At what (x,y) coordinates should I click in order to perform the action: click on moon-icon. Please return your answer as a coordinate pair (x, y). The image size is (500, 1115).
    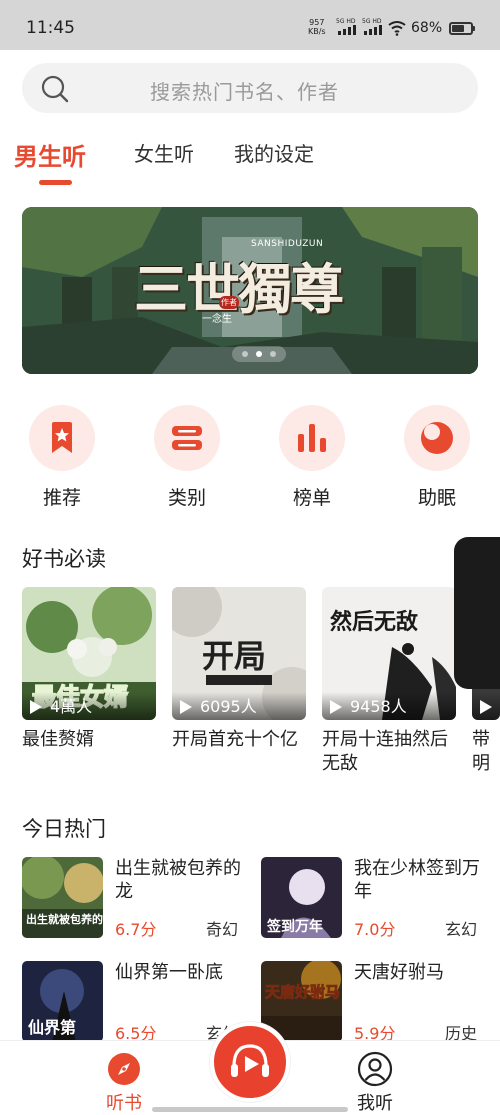
    Looking at the image, I should click on (437, 438).